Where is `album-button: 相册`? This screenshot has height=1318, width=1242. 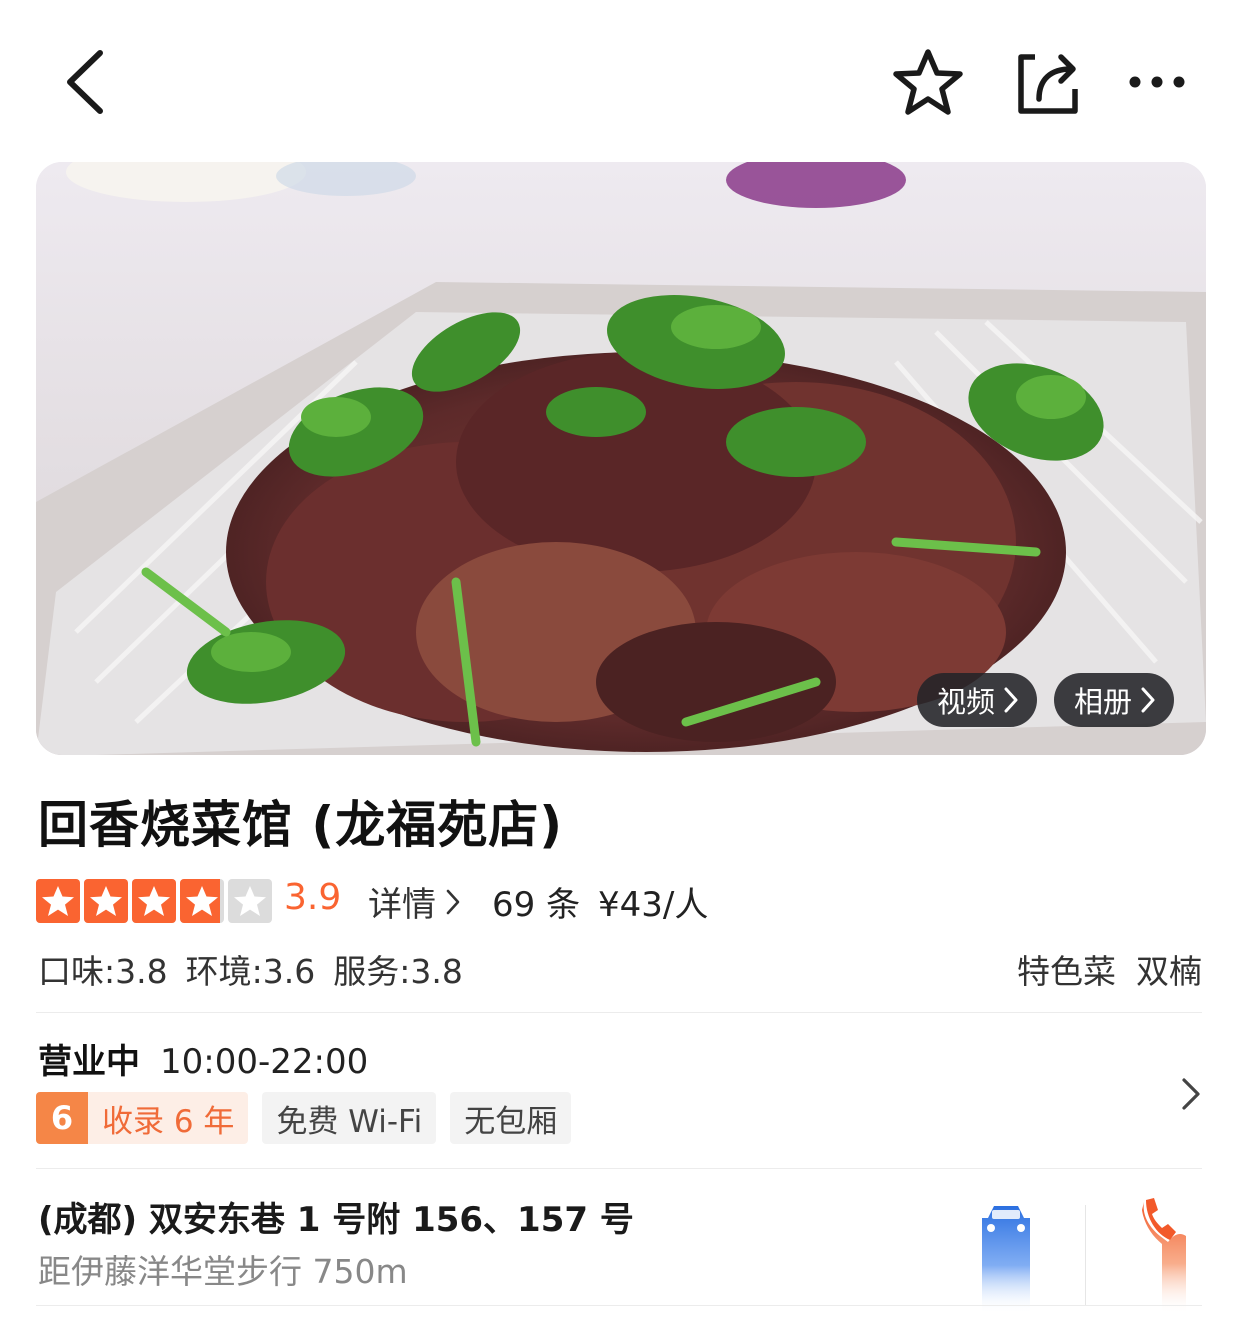 album-button: 相册 is located at coordinates (1114, 700).